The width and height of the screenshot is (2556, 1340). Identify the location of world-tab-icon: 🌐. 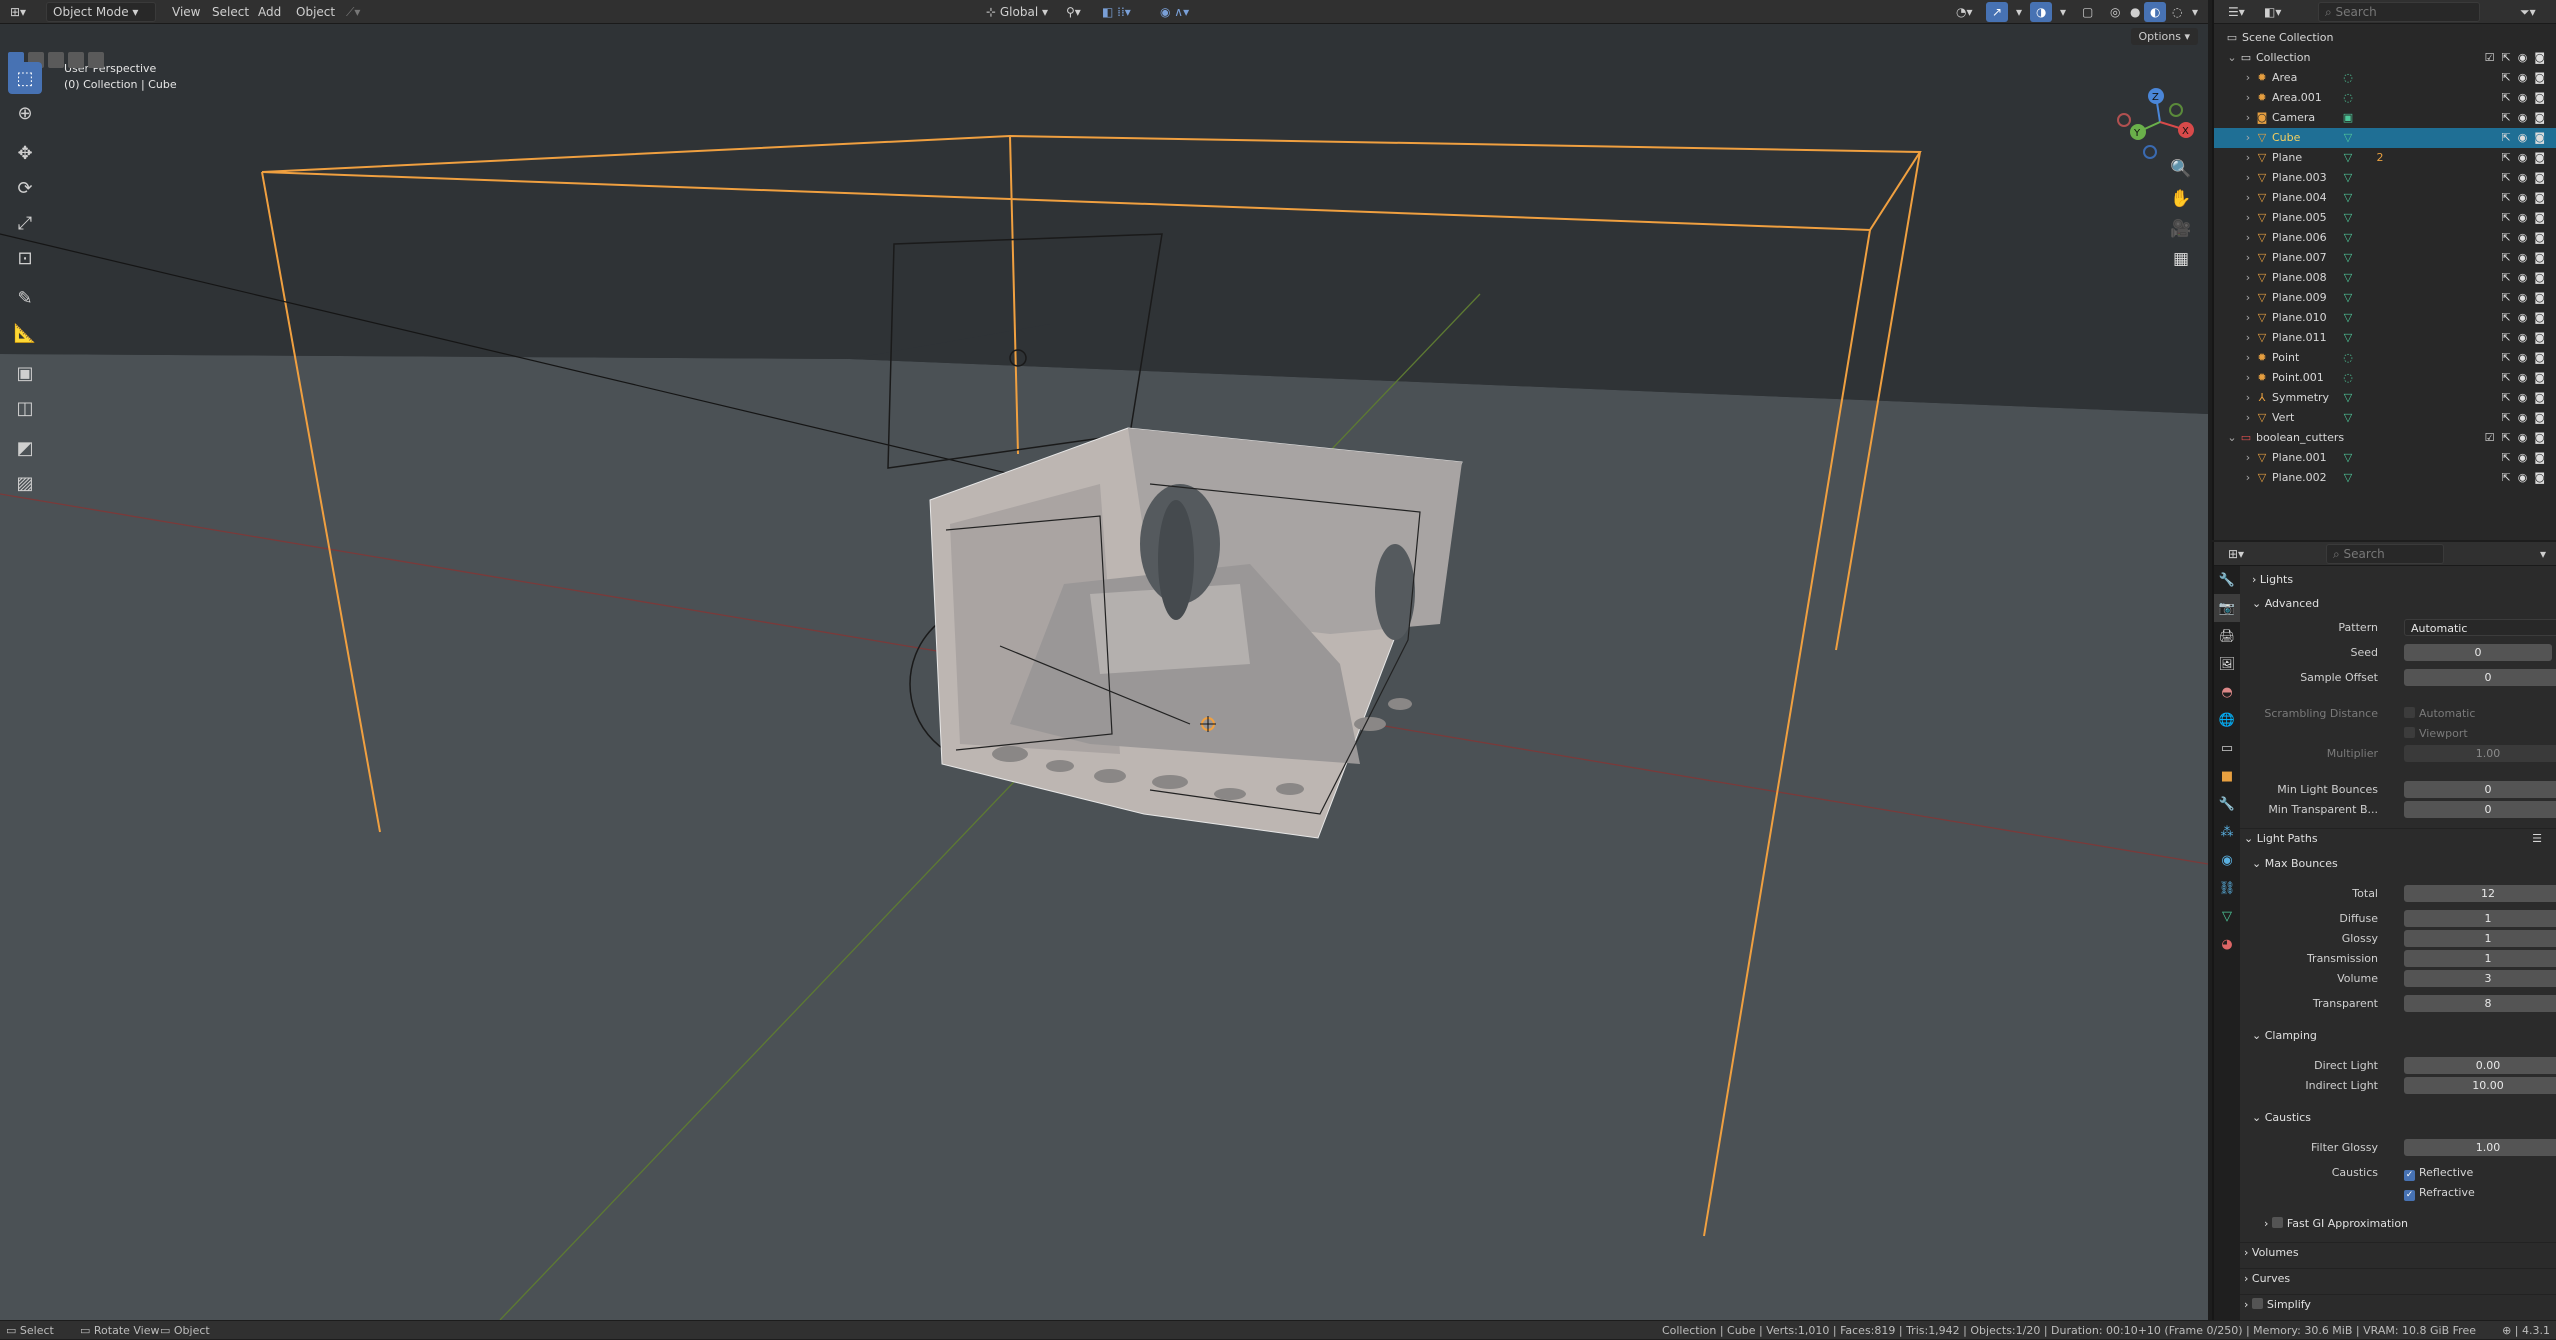
(2227, 720).